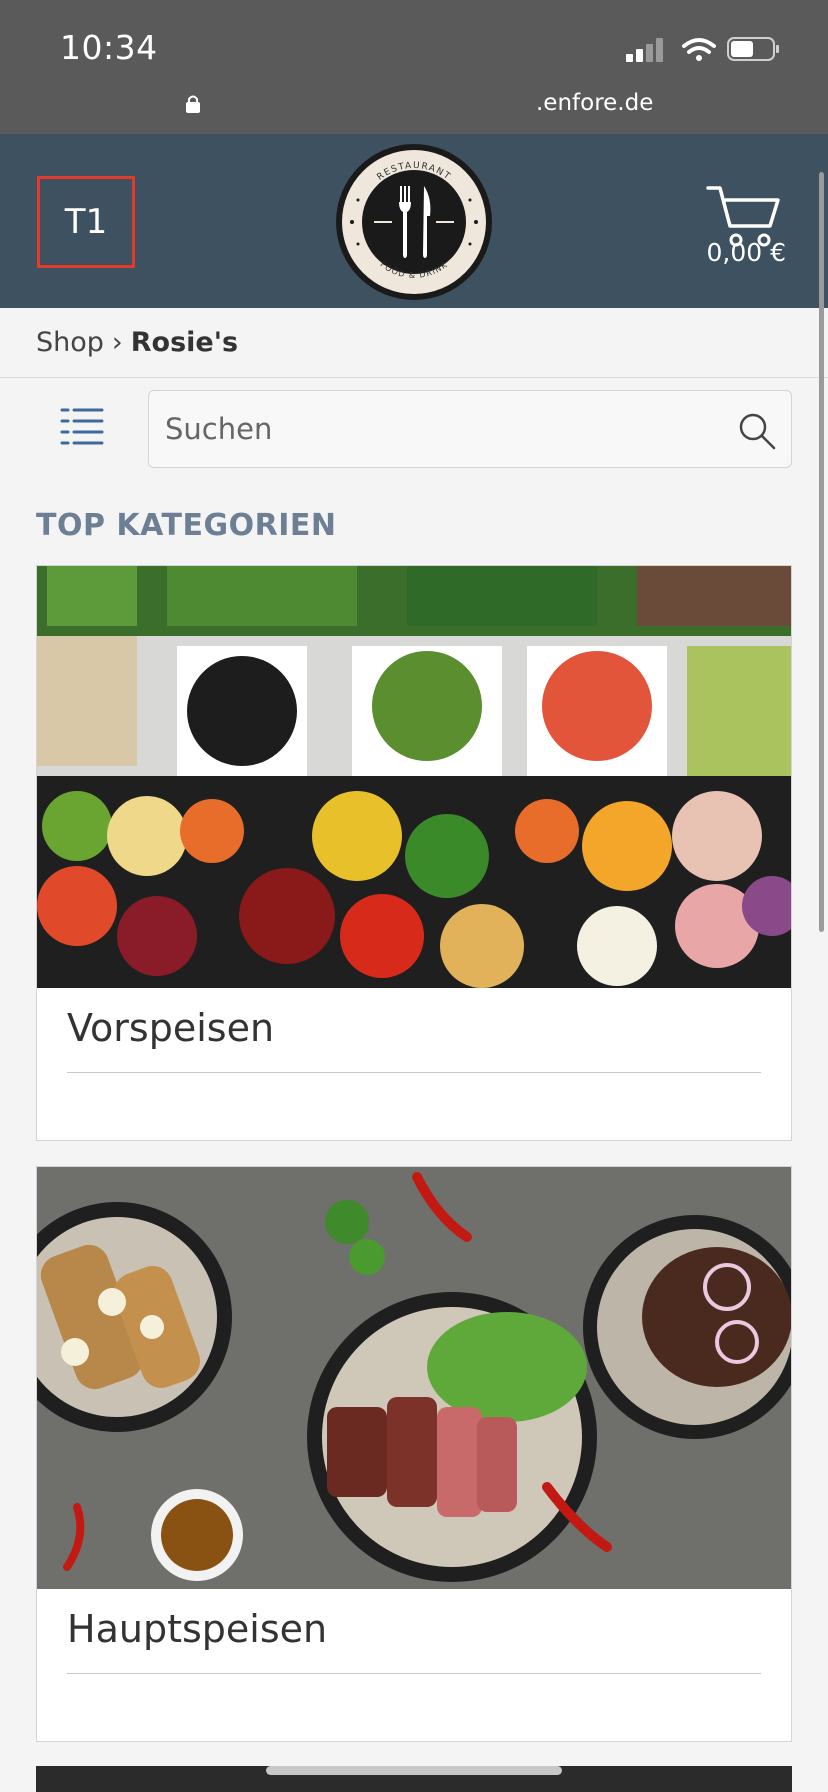  Describe the element at coordinates (445, 429) in the screenshot. I see `search-input` at that location.